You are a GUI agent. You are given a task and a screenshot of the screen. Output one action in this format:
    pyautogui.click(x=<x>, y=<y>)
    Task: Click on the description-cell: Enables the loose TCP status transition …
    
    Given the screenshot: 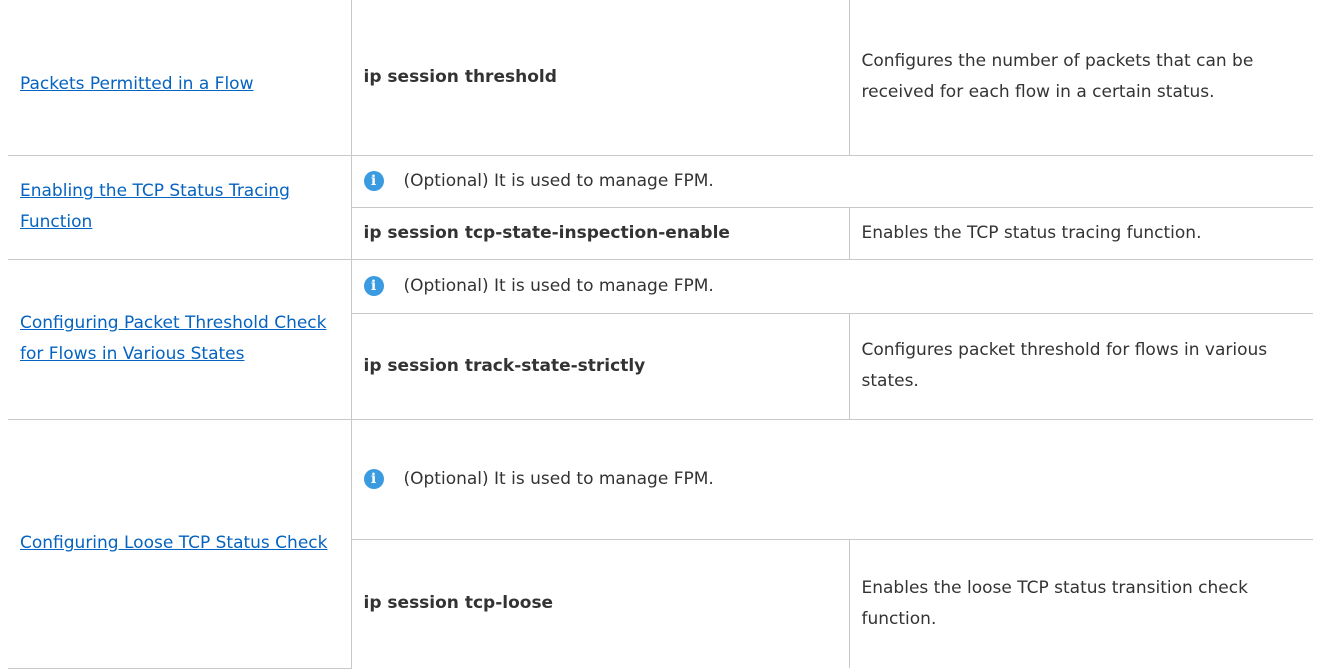 What is the action you would take?
    pyautogui.click(x=1080, y=603)
    